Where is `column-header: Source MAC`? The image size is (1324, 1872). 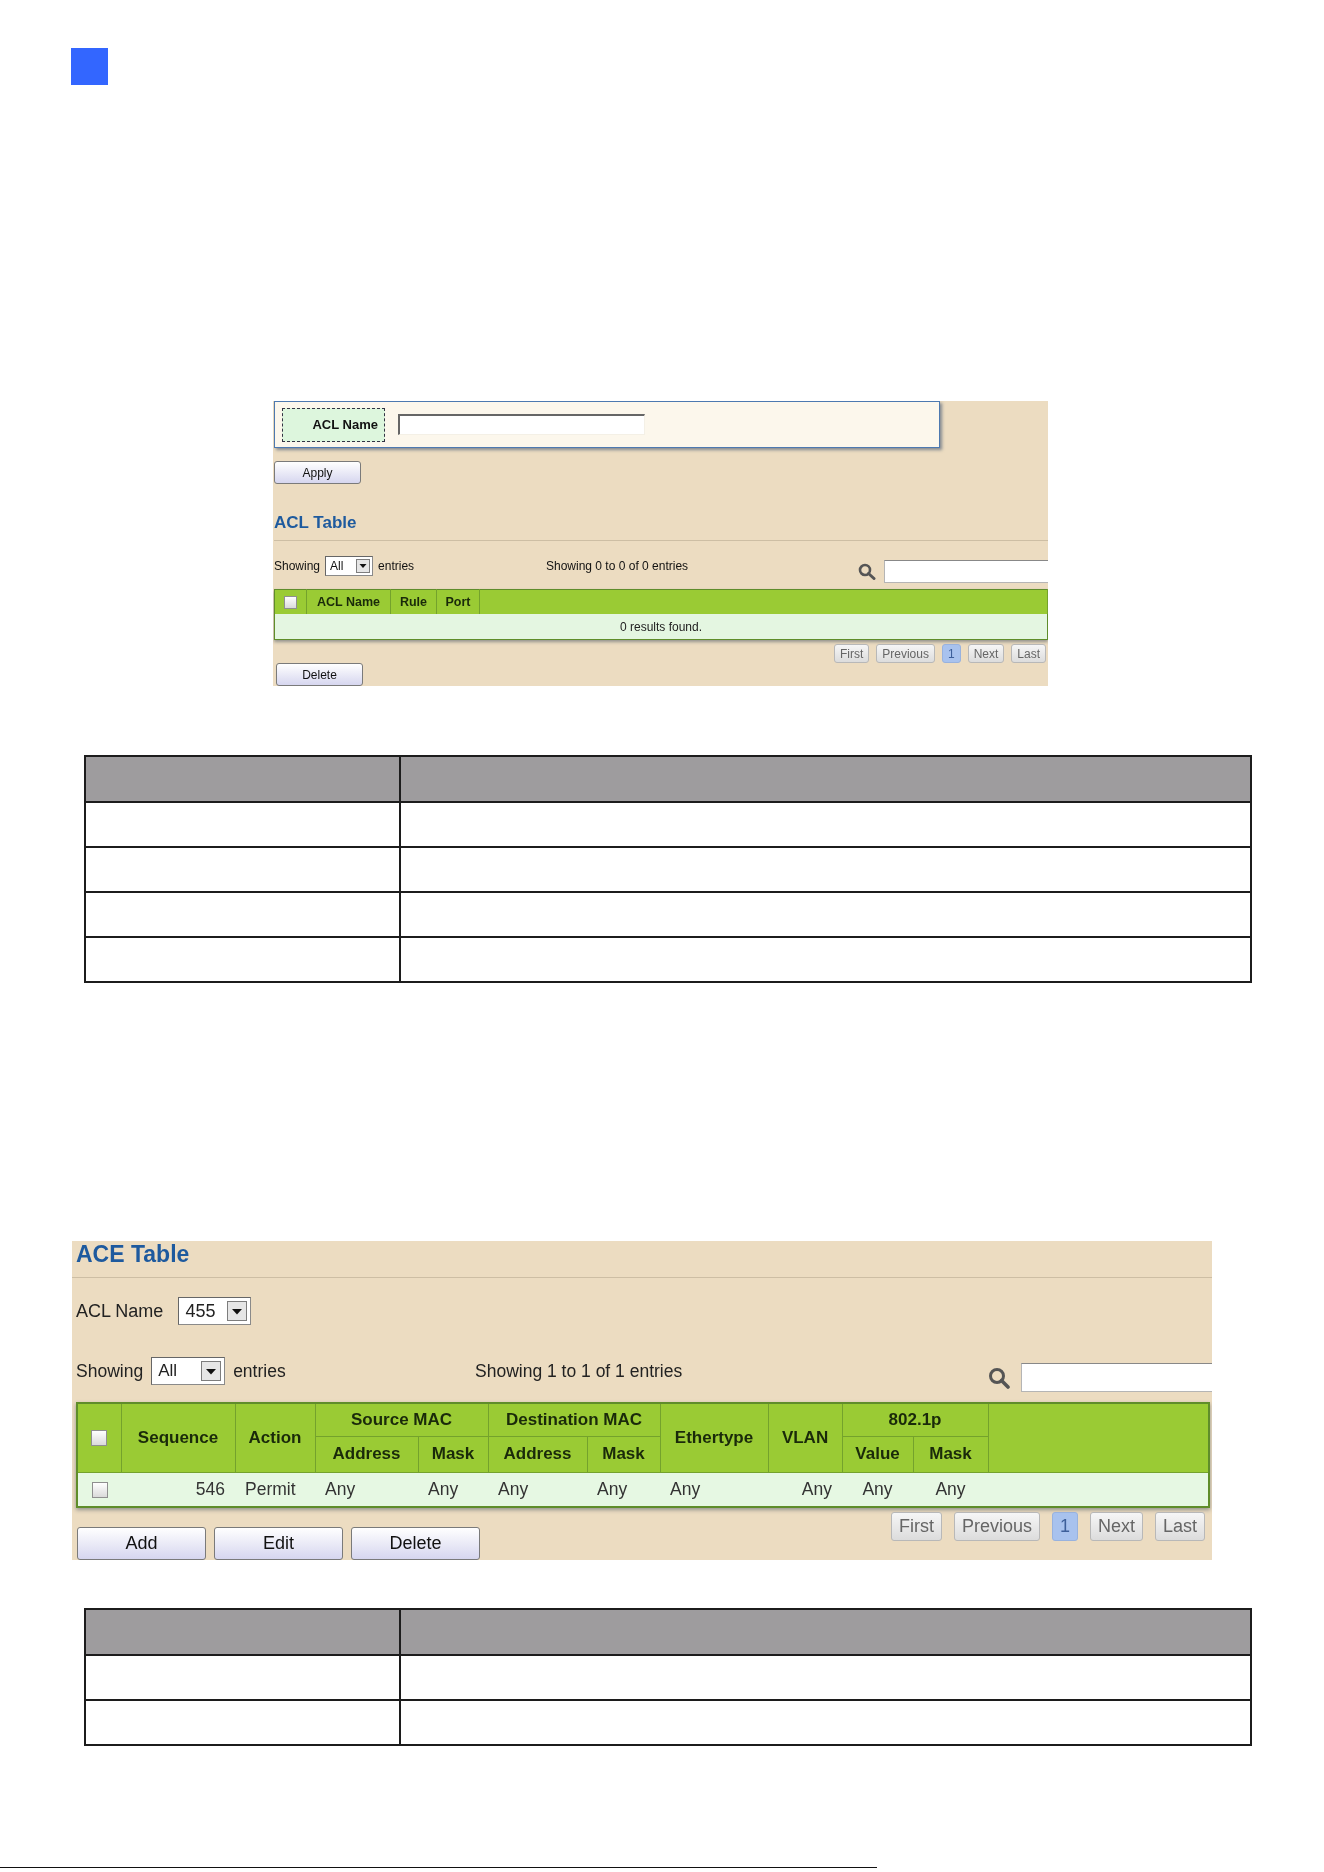
column-header: Source MAC is located at coordinates (401, 1419).